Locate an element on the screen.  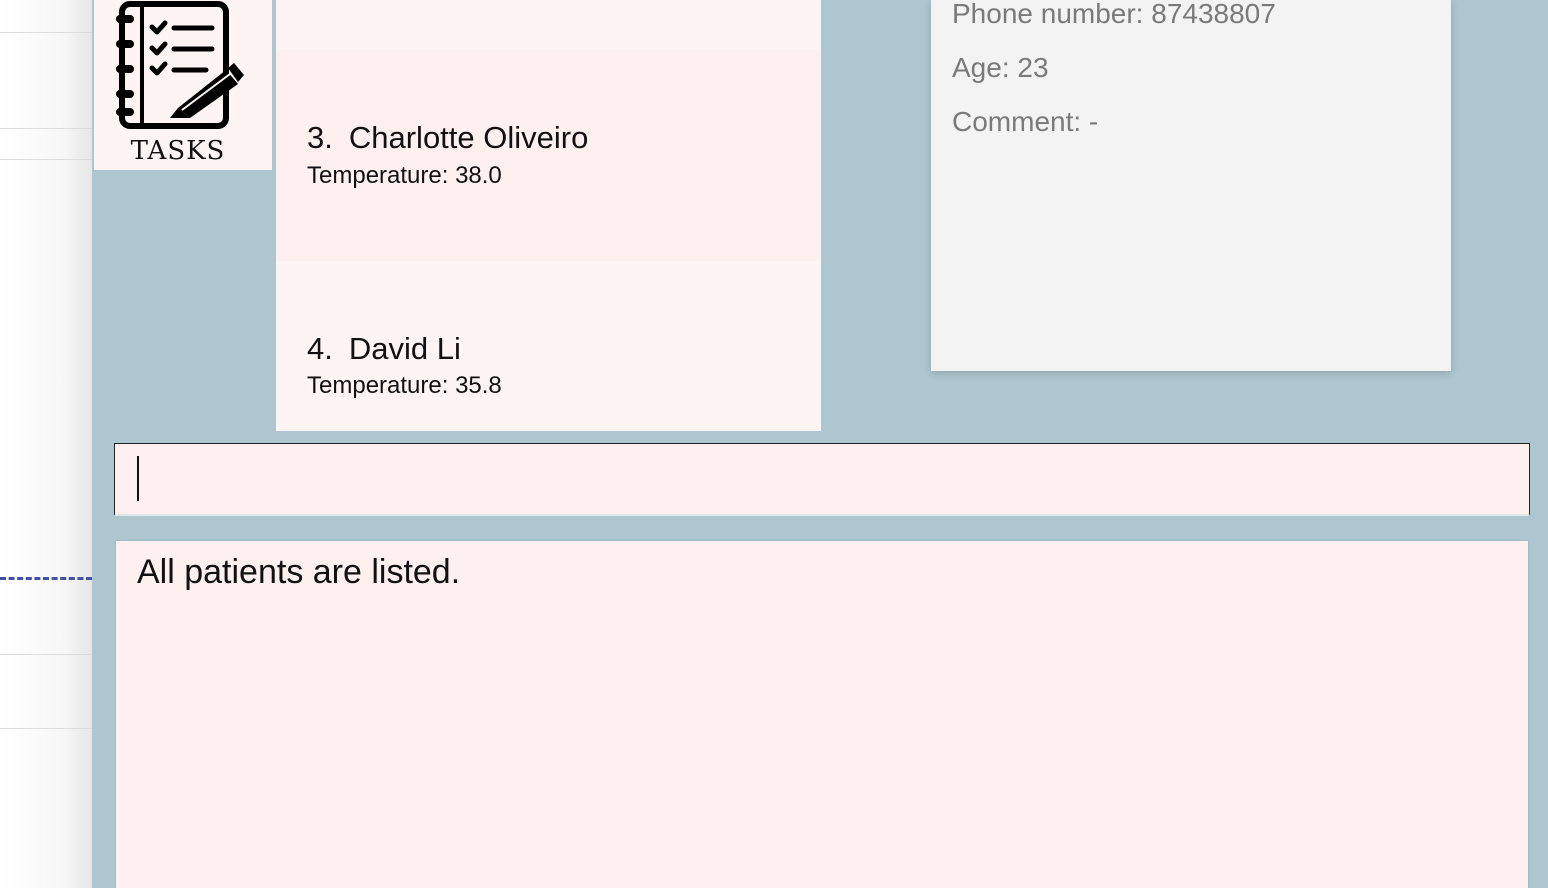
patient-temperature: Temperature: 35.8 is located at coordinates (404, 385).